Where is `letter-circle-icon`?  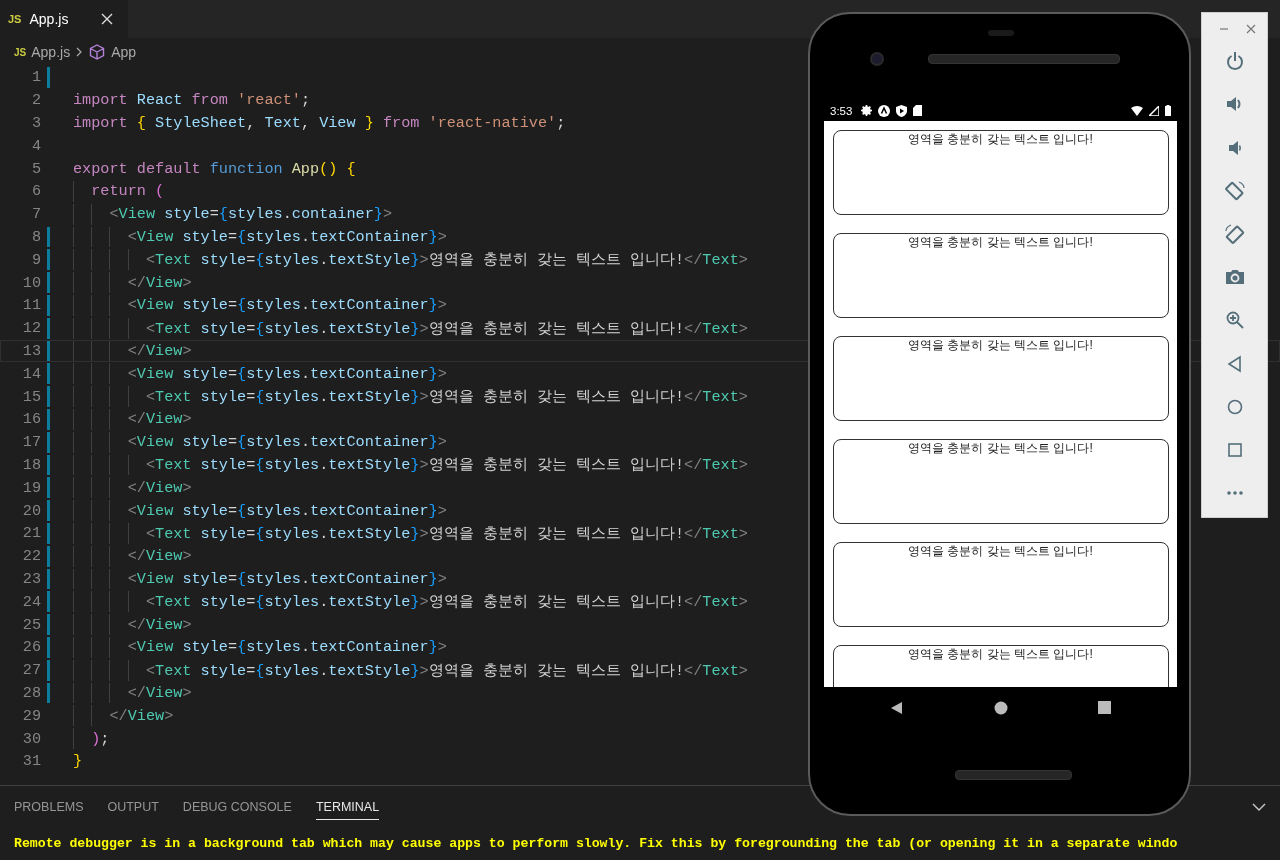 letter-circle-icon is located at coordinates (884, 110).